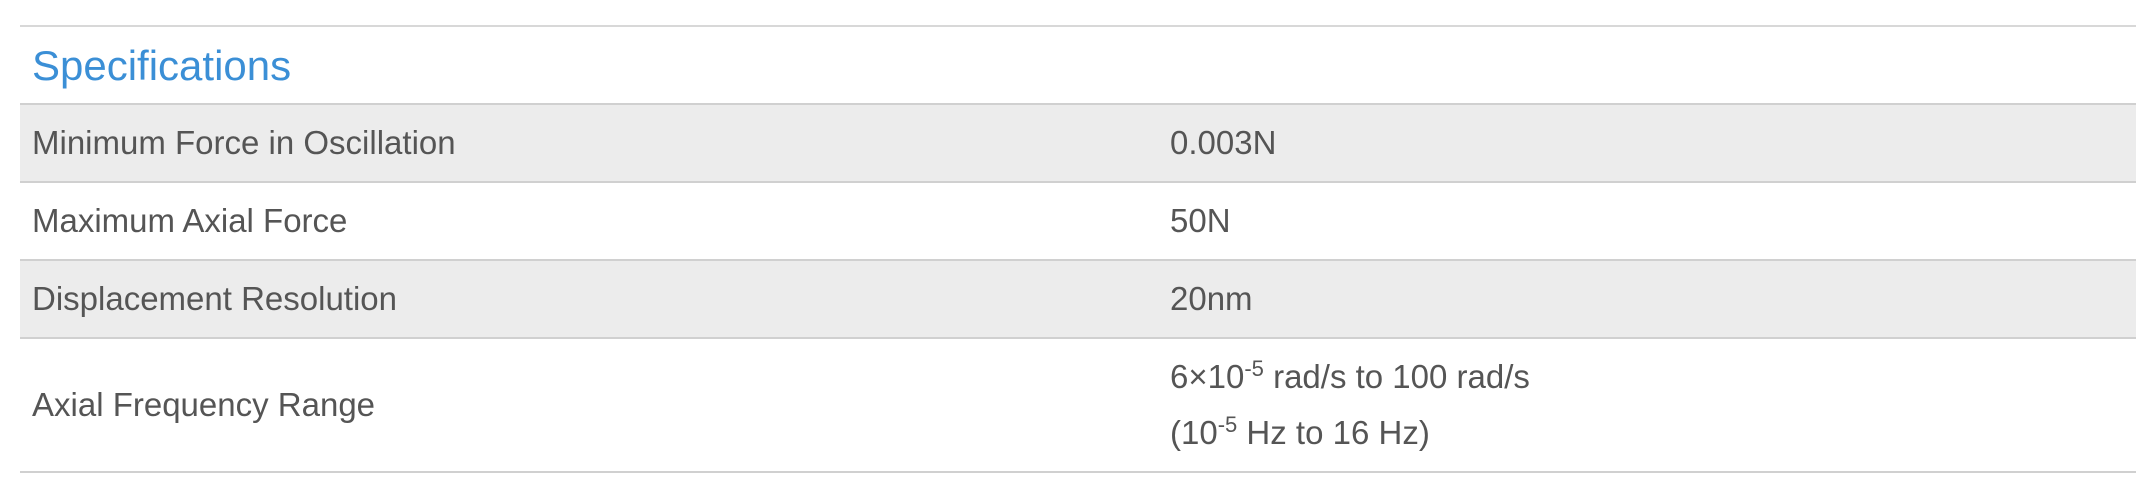 Image resolution: width=2156 pixels, height=498 pixels. Describe the element at coordinates (1200, 220) in the screenshot. I see `spec-value: 50N` at that location.